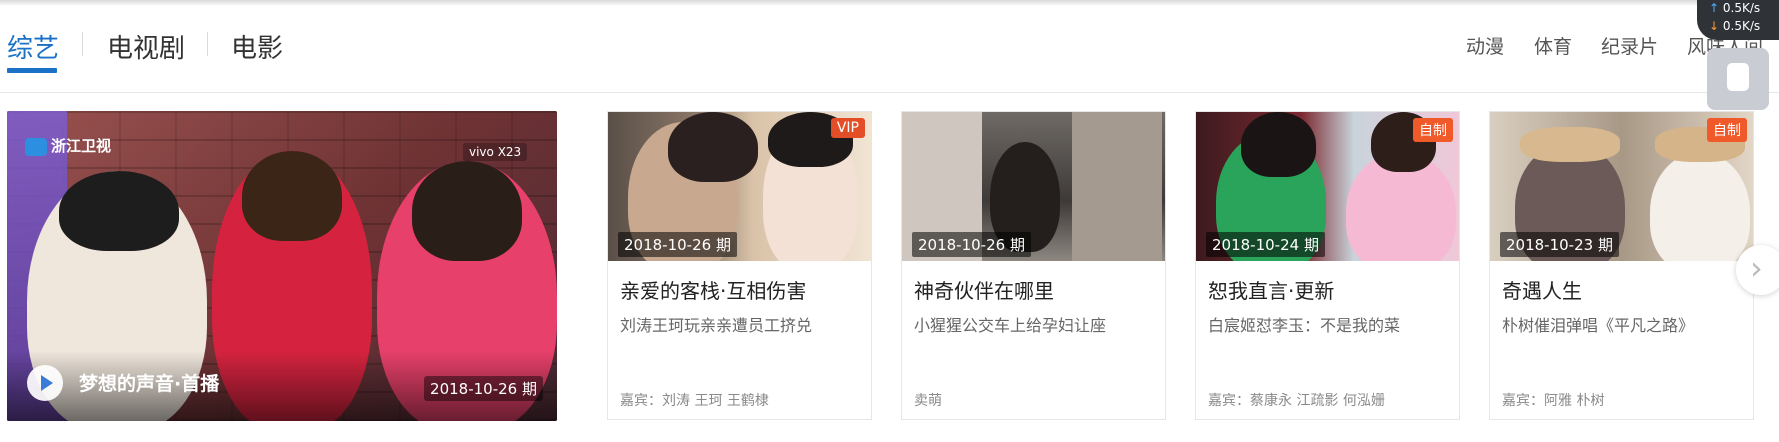 The image size is (1779, 442). Describe the element at coordinates (1542, 289) in the screenshot. I see `video-title: 奇遇人生` at that location.